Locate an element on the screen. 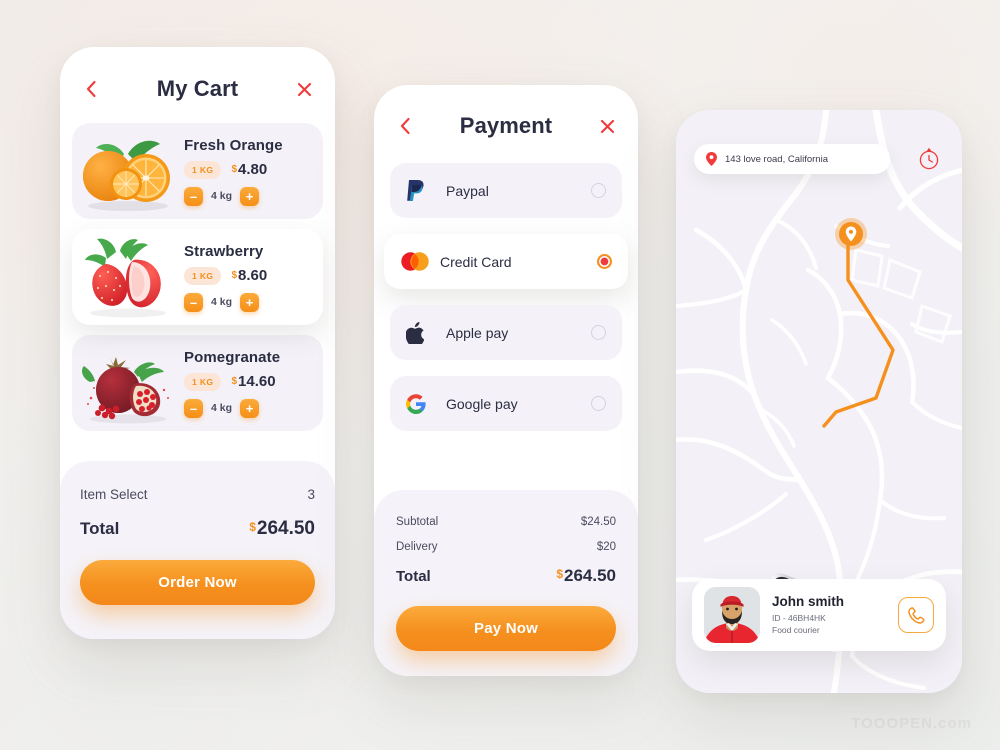  payment-method-credit-card: Credit Card is located at coordinates (506, 261).